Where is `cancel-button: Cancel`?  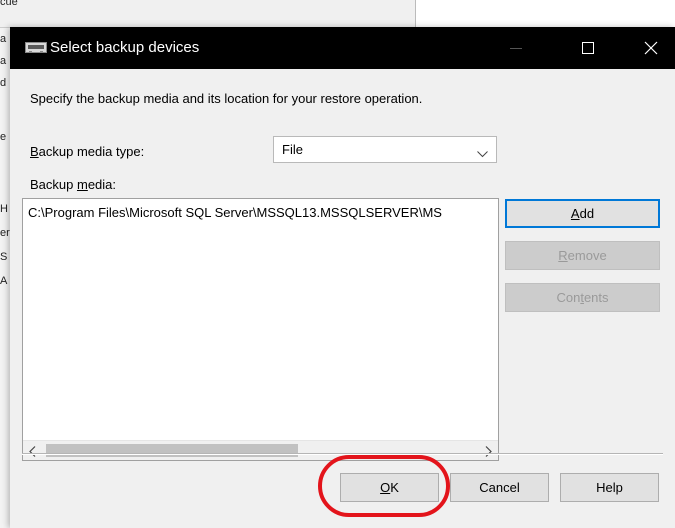
cancel-button: Cancel is located at coordinates (499, 487).